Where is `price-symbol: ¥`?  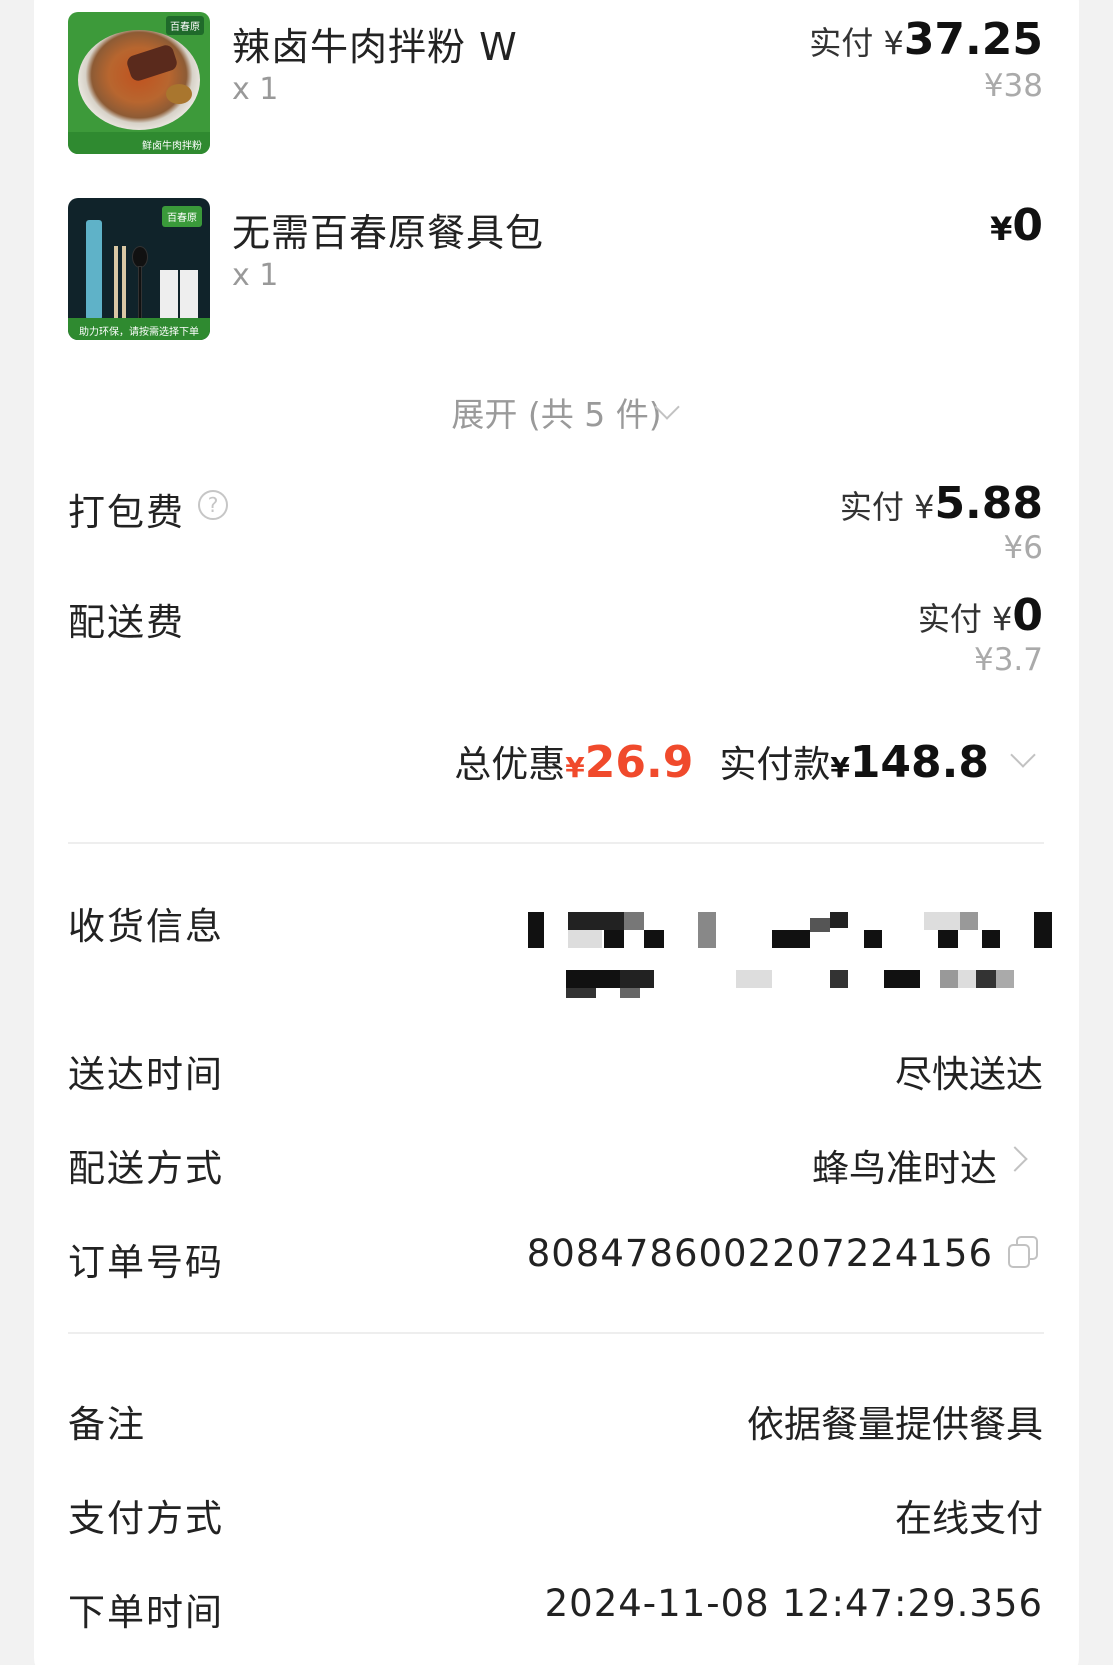 price-symbol: ¥ is located at coordinates (1001, 229).